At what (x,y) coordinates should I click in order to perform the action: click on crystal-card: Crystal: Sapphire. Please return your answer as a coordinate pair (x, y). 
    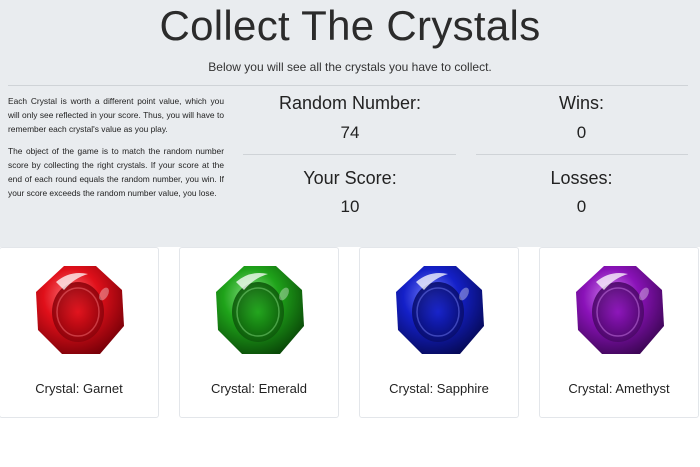
    Looking at the image, I should click on (439, 332).